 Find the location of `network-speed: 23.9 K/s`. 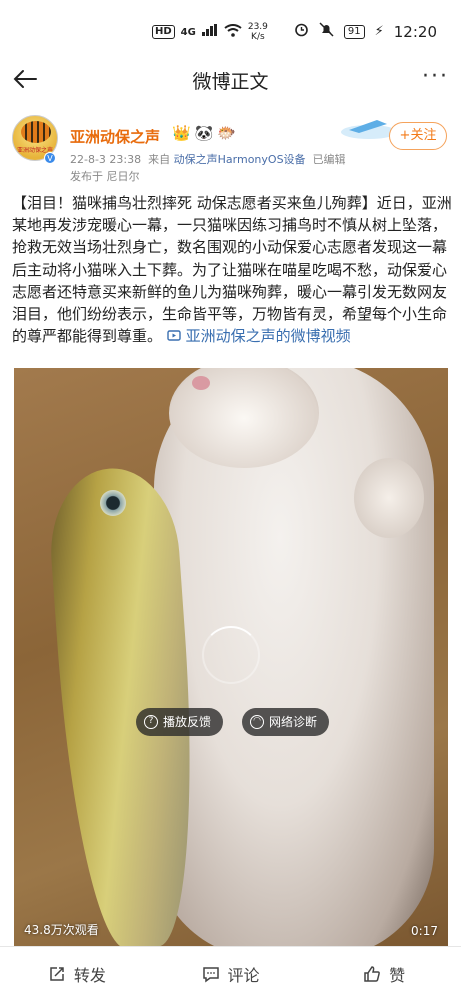

network-speed: 23.9 K/s is located at coordinates (258, 32).